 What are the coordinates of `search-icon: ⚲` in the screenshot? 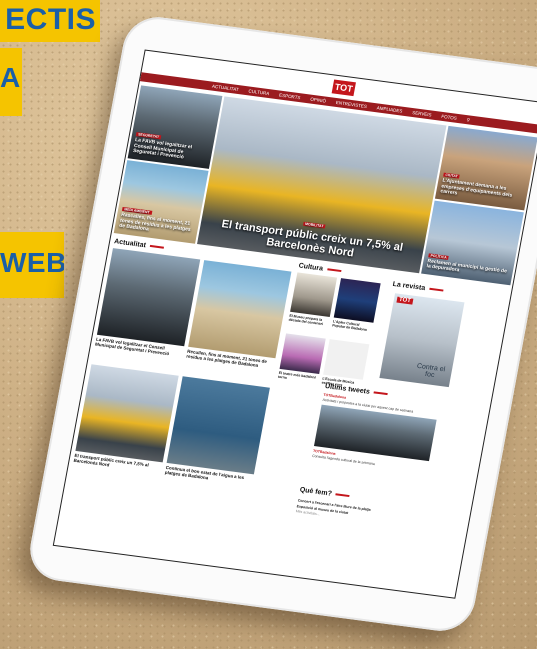 It's located at (468, 119).